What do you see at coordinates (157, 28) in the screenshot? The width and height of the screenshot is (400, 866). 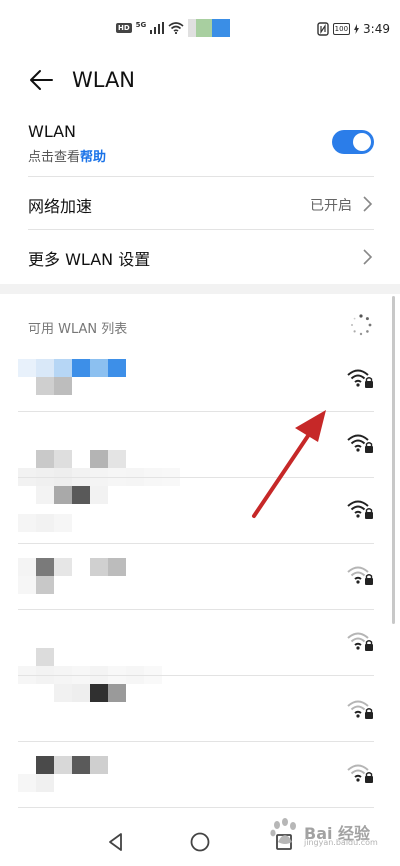 I see `signal-icon` at bounding box center [157, 28].